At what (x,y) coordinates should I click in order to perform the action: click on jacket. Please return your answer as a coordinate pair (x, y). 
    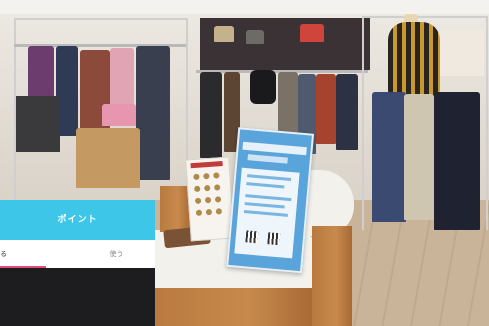
    Looking at the image, I should click on (457, 161).